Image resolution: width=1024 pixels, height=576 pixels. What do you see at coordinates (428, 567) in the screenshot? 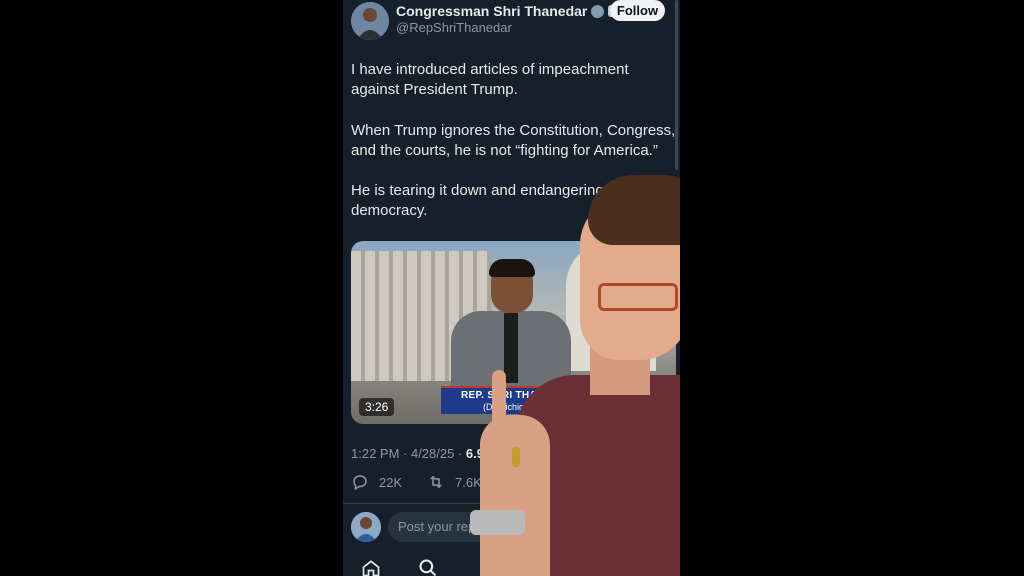
I see `search-icon` at bounding box center [428, 567].